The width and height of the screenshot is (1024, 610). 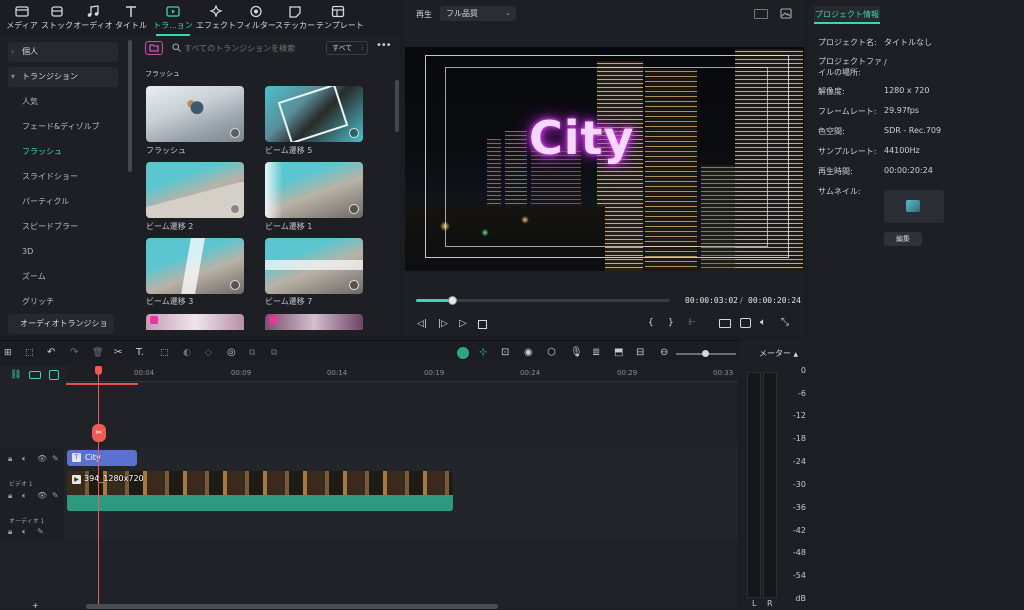 I want to click on sidebar-scrollbar, so click(x=130, y=106).